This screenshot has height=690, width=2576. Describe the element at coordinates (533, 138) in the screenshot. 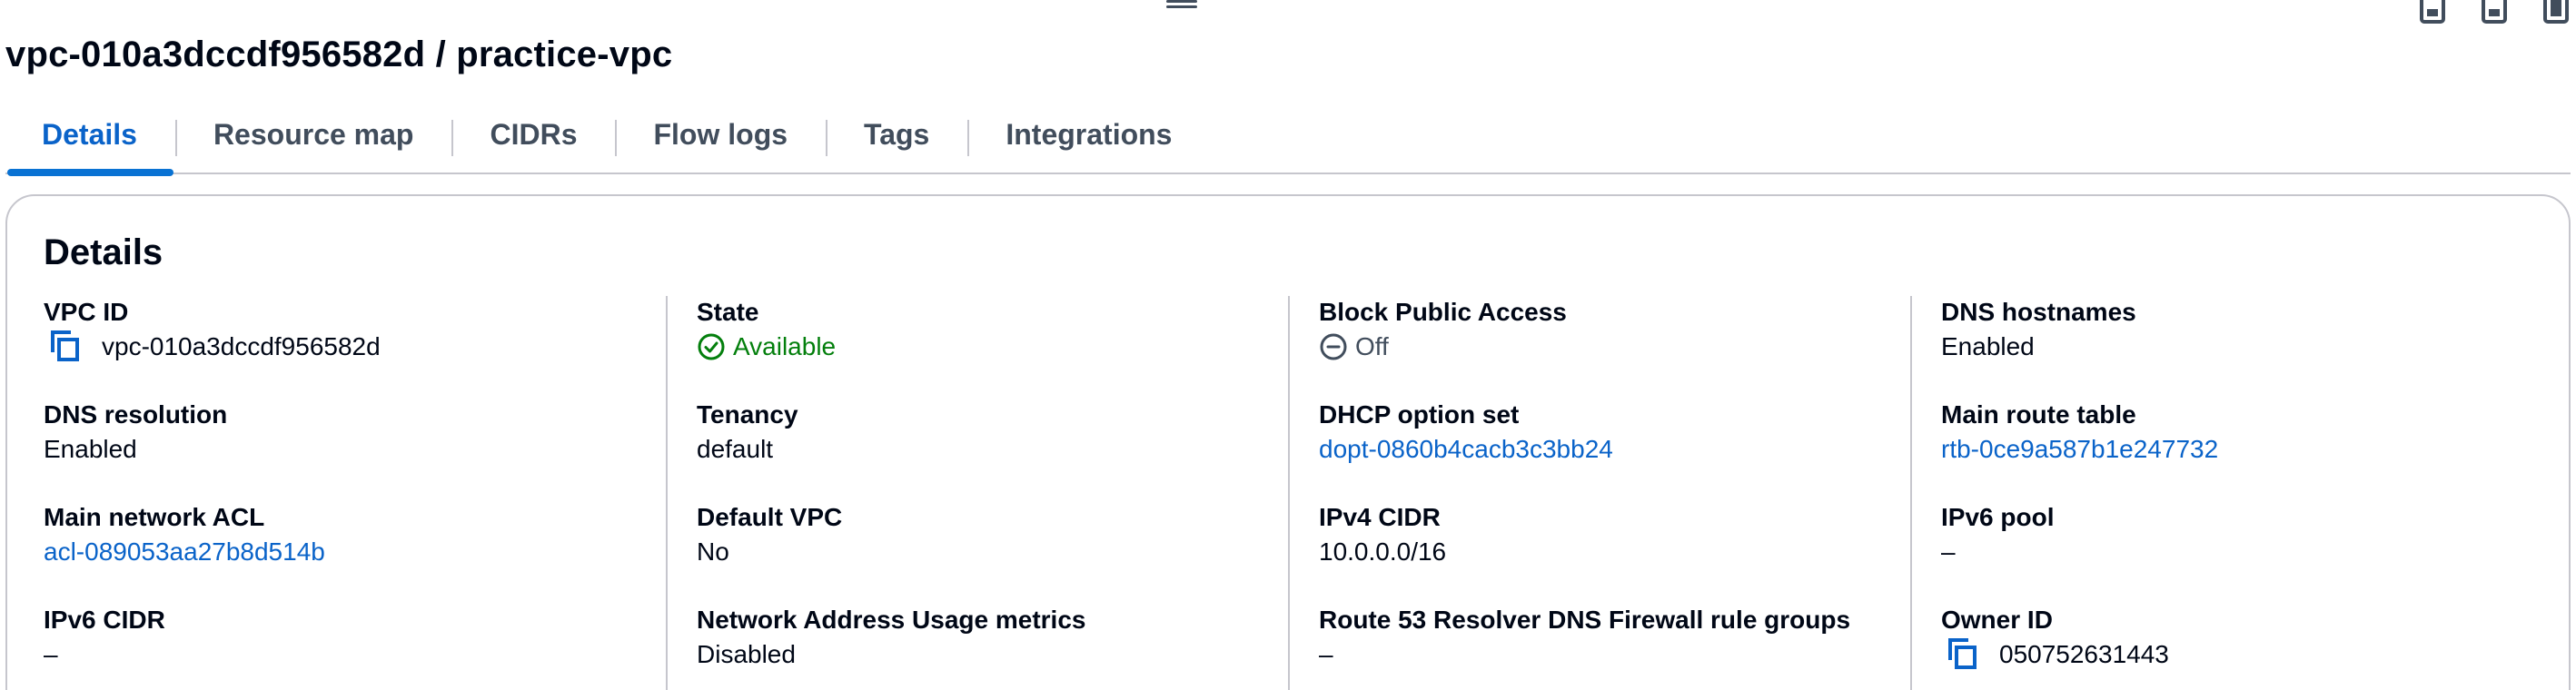

I see `tab-cidrs: CIDRs` at that location.